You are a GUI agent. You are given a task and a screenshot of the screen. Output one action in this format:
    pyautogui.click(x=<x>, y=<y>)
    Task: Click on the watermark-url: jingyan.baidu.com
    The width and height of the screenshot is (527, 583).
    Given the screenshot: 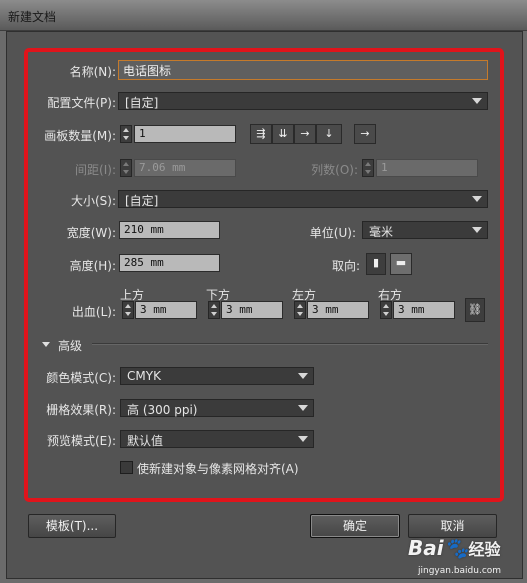 What is the action you would take?
    pyautogui.click(x=460, y=571)
    